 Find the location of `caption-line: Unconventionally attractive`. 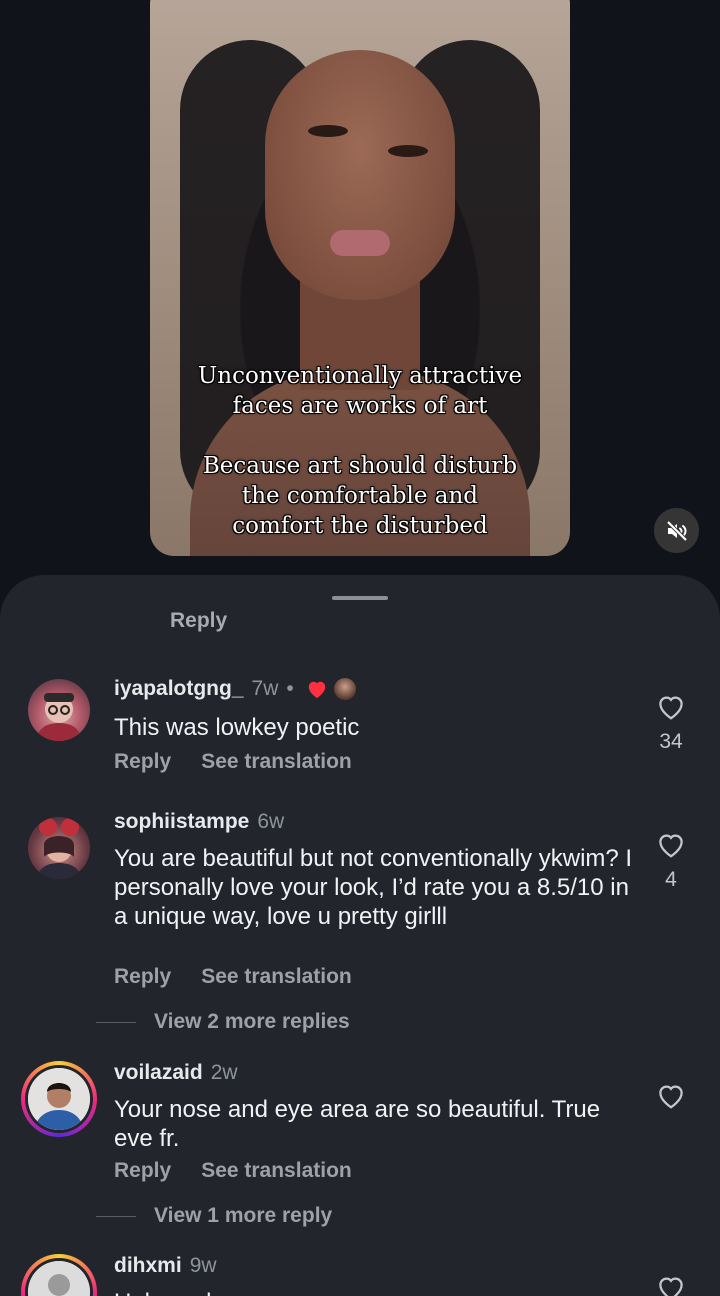

caption-line: Unconventionally attractive is located at coordinates (360, 376).